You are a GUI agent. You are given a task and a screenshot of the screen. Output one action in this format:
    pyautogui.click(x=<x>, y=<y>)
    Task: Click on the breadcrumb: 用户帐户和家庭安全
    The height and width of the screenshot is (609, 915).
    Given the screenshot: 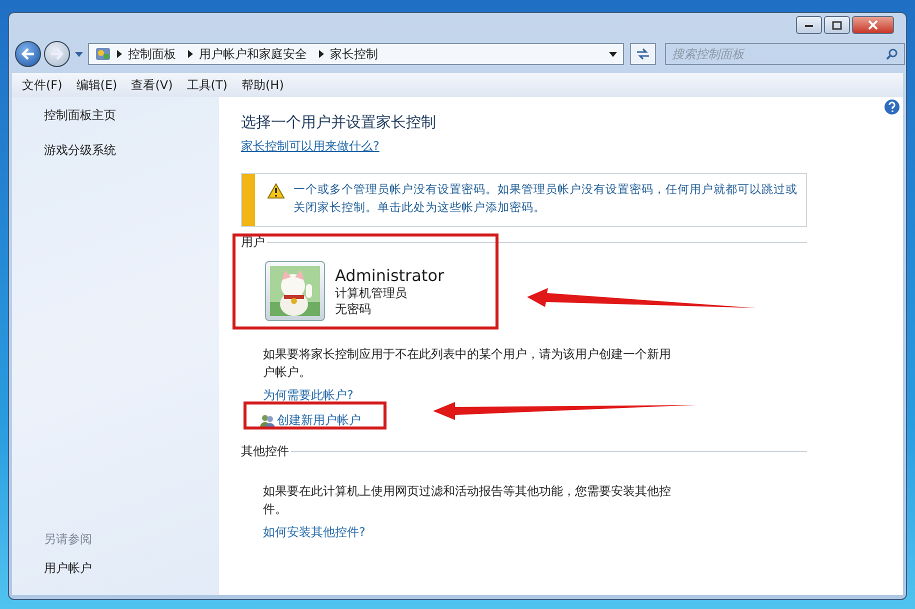 What is the action you would take?
    pyautogui.click(x=253, y=54)
    